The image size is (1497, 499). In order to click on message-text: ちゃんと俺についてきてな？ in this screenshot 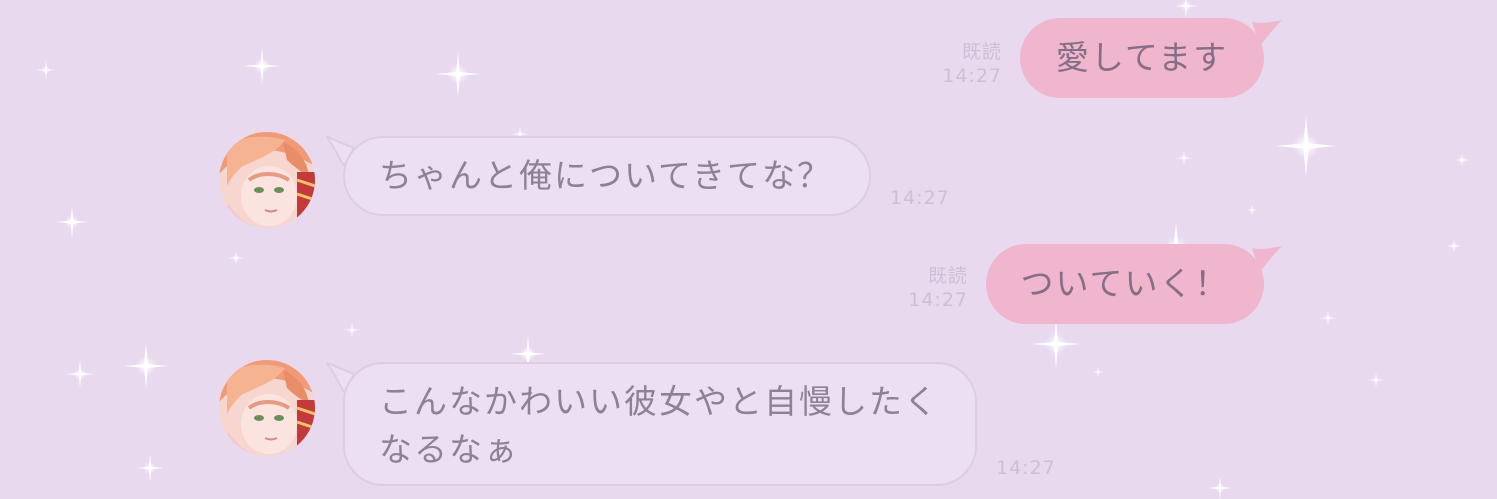, I will do `click(606, 175)`.